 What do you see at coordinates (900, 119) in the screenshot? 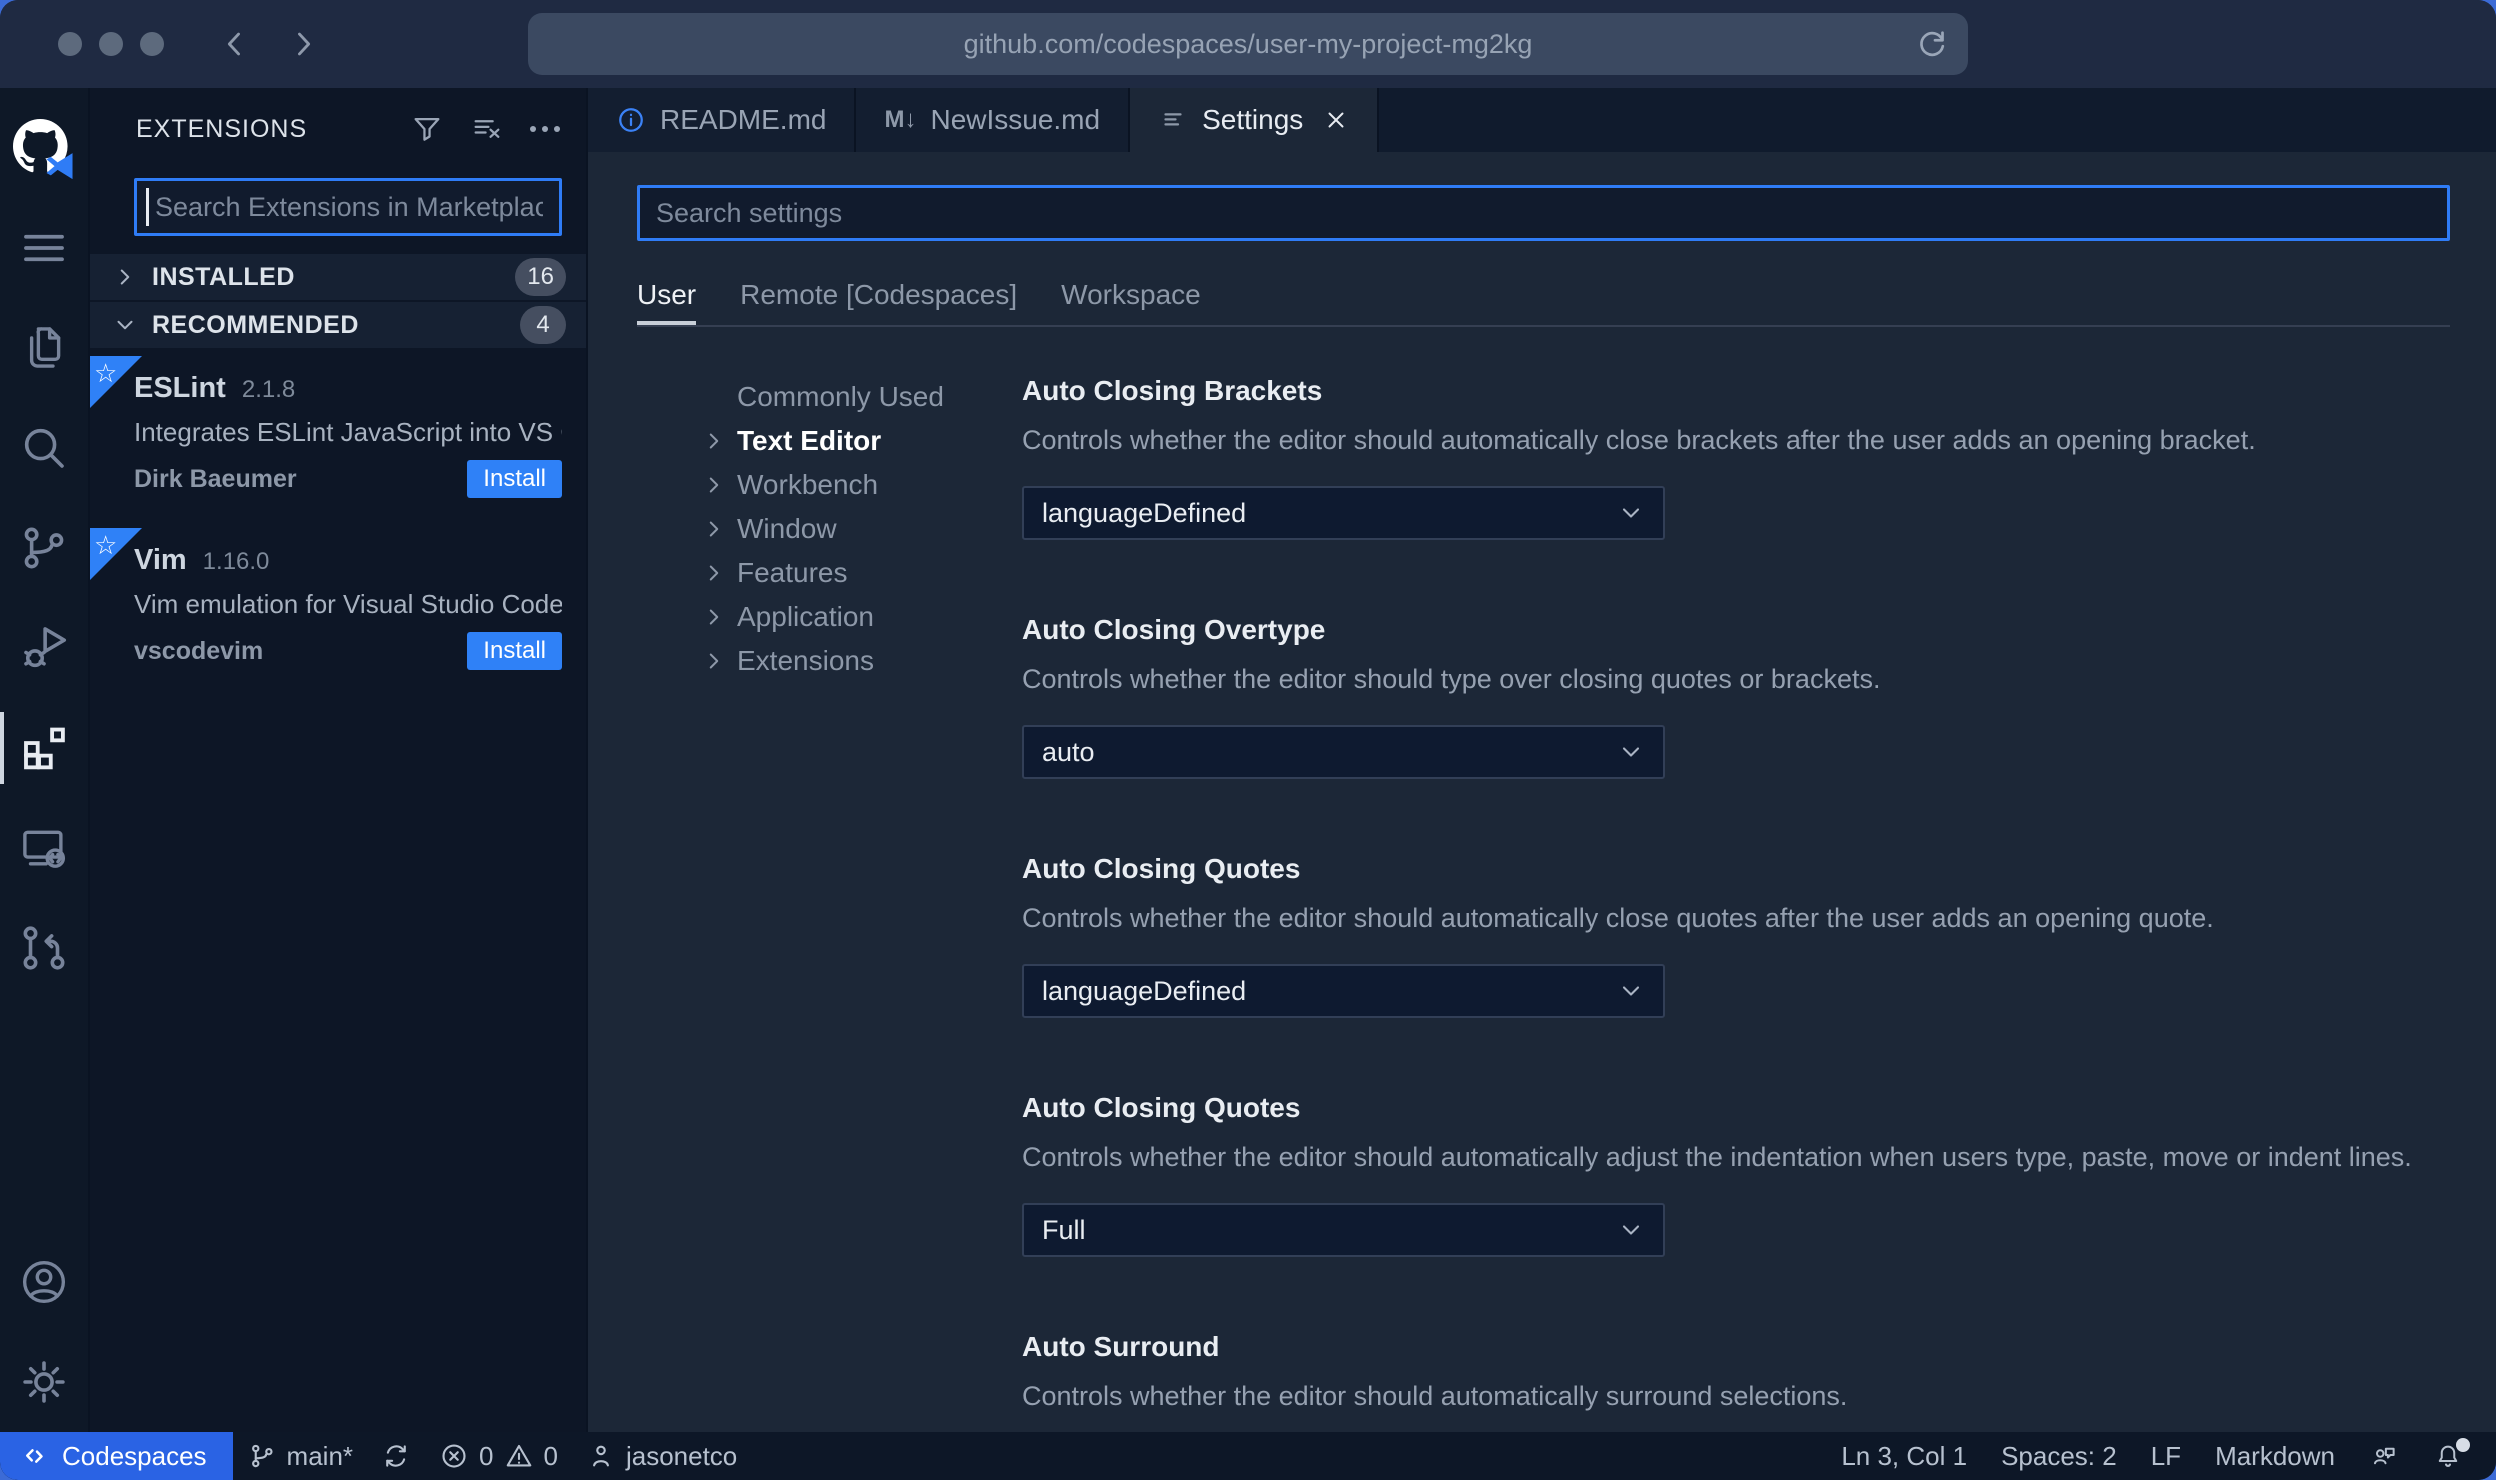
I see `markdown-icon: M↓` at bounding box center [900, 119].